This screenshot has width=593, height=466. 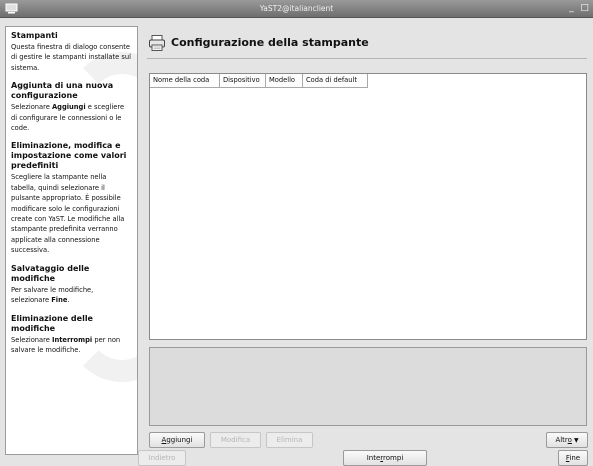 I want to click on column-header-model: Modello, so click(x=284, y=81).